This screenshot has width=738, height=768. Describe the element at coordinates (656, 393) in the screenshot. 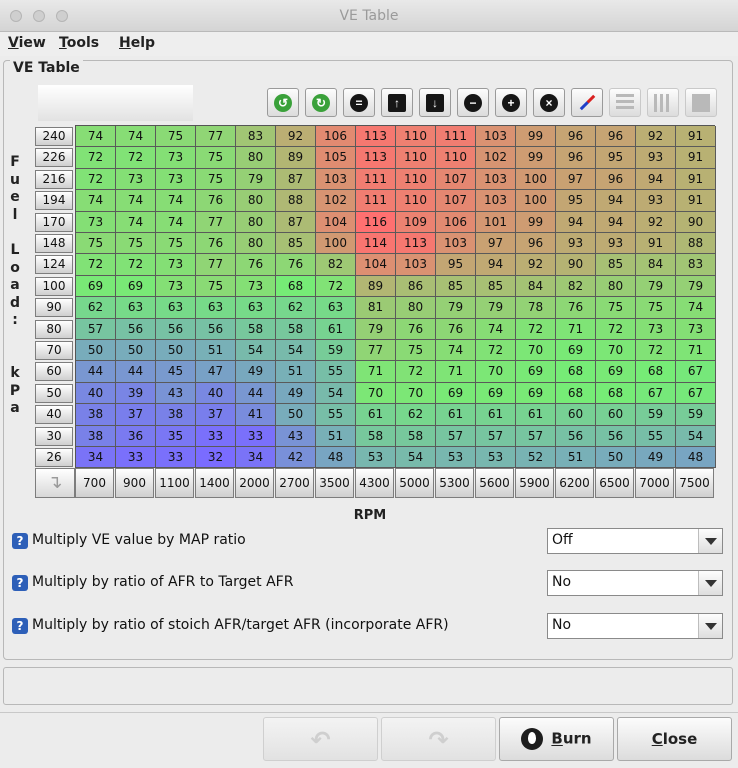

I see `ve-cell: 67` at that location.